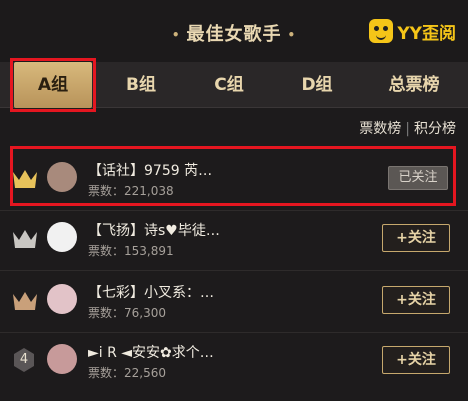 The height and width of the screenshot is (401, 468). What do you see at coordinates (317, 85) in the screenshot?
I see `tab-group-d: D组` at bounding box center [317, 85].